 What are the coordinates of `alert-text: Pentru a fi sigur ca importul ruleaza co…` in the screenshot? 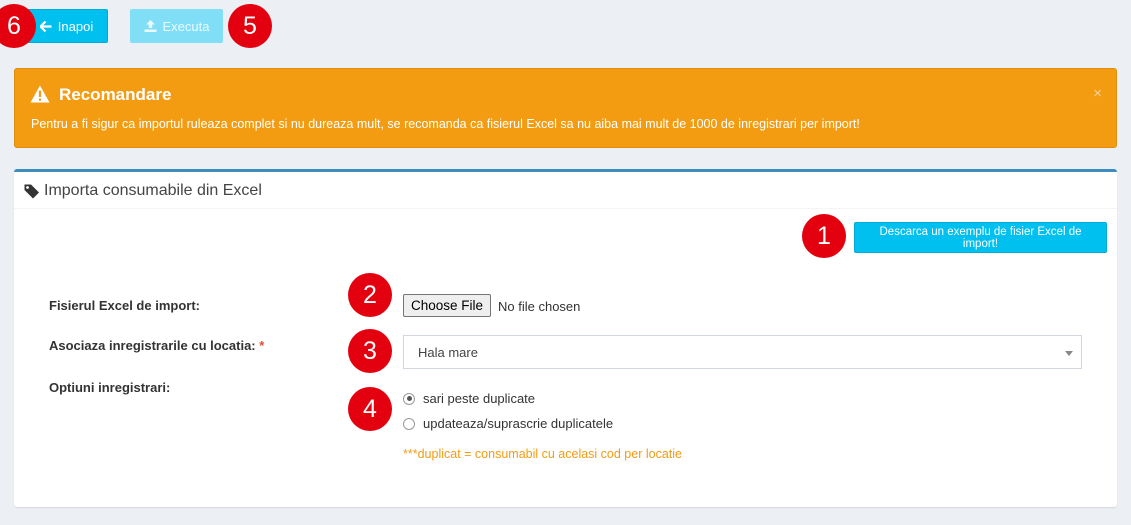 It's located at (445, 124).